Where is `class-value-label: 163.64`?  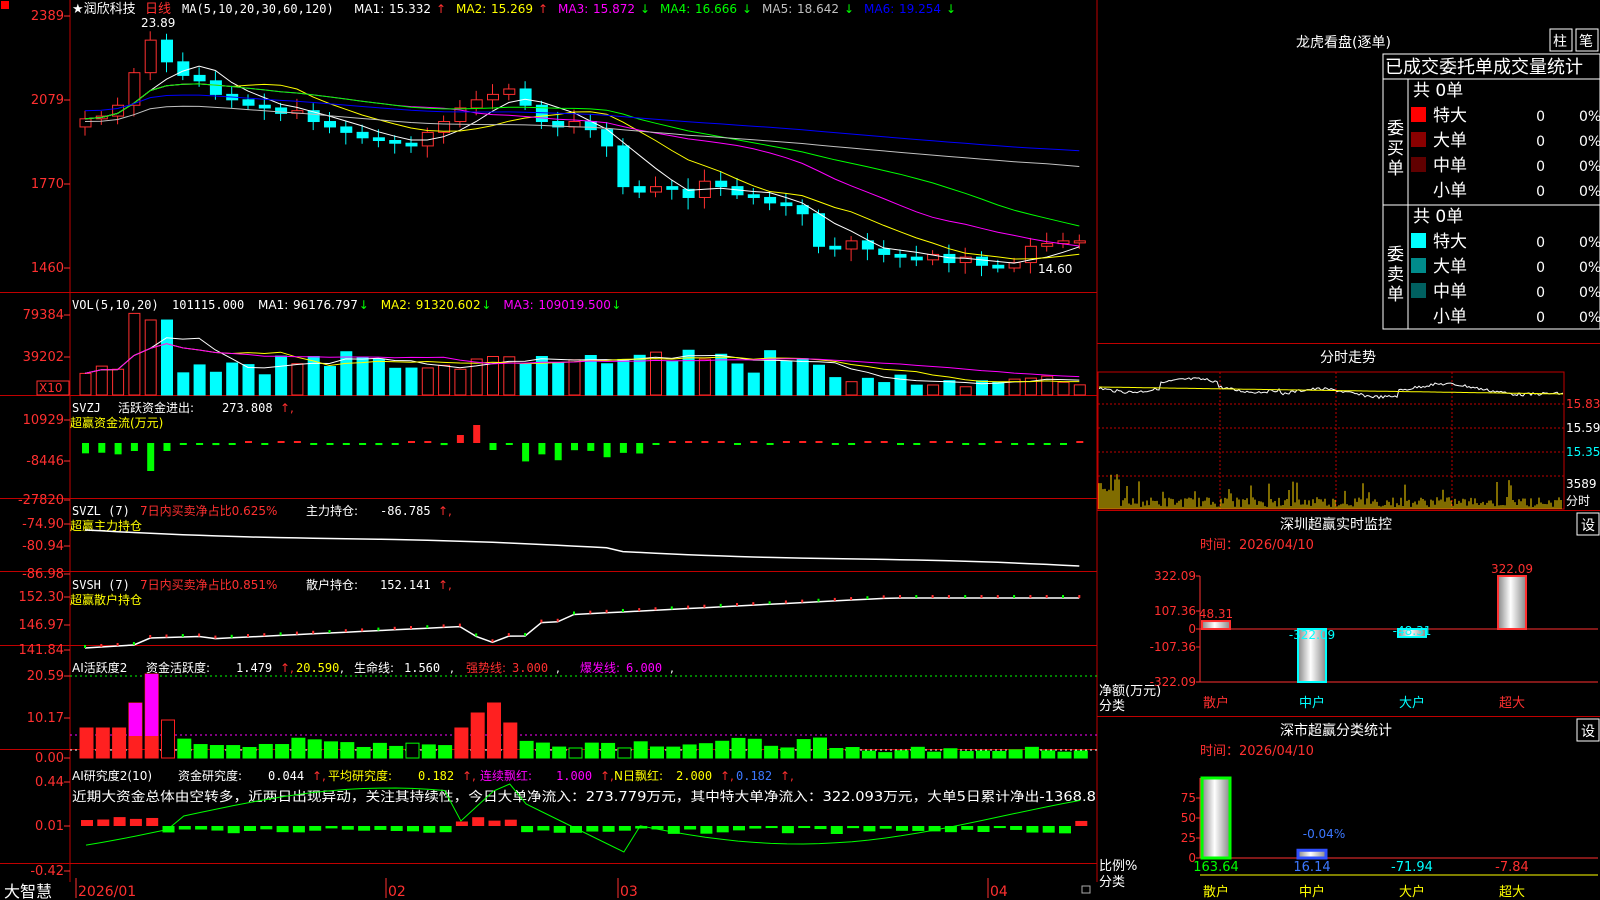 class-value-label: 163.64 is located at coordinates (1216, 867).